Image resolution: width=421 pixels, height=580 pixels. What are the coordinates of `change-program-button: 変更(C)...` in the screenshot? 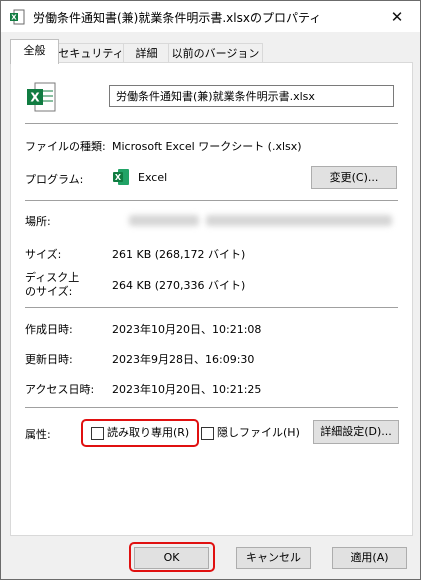 It's located at (354, 177).